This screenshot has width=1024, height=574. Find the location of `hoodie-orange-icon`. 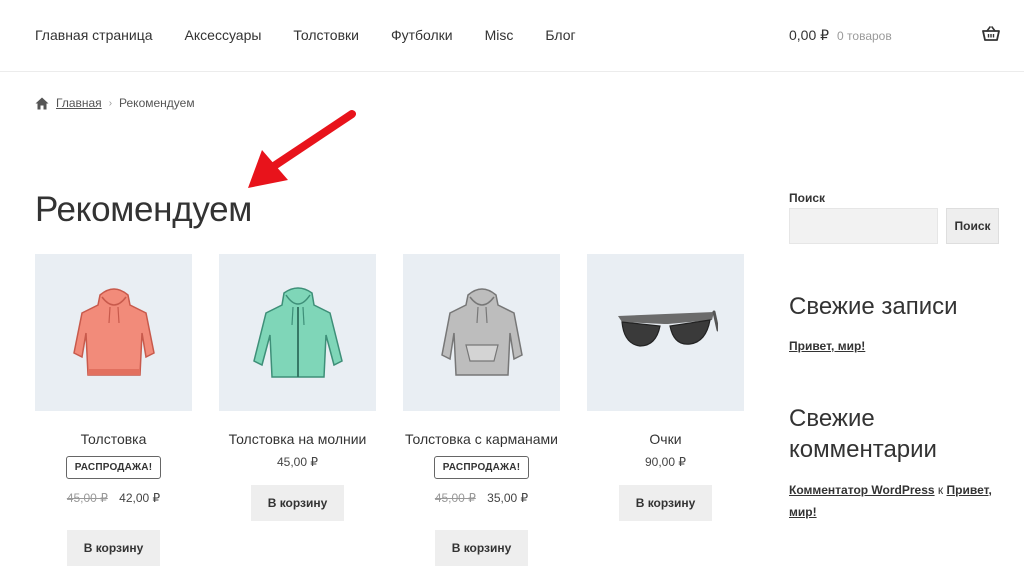

hoodie-orange-icon is located at coordinates (113, 331).